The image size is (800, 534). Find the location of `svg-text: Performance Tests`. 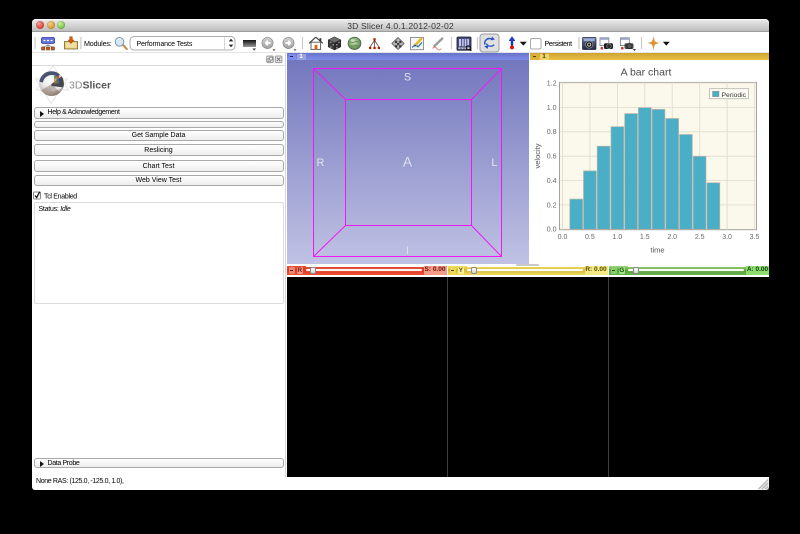

svg-text: Performance Tests is located at coordinates (165, 44).